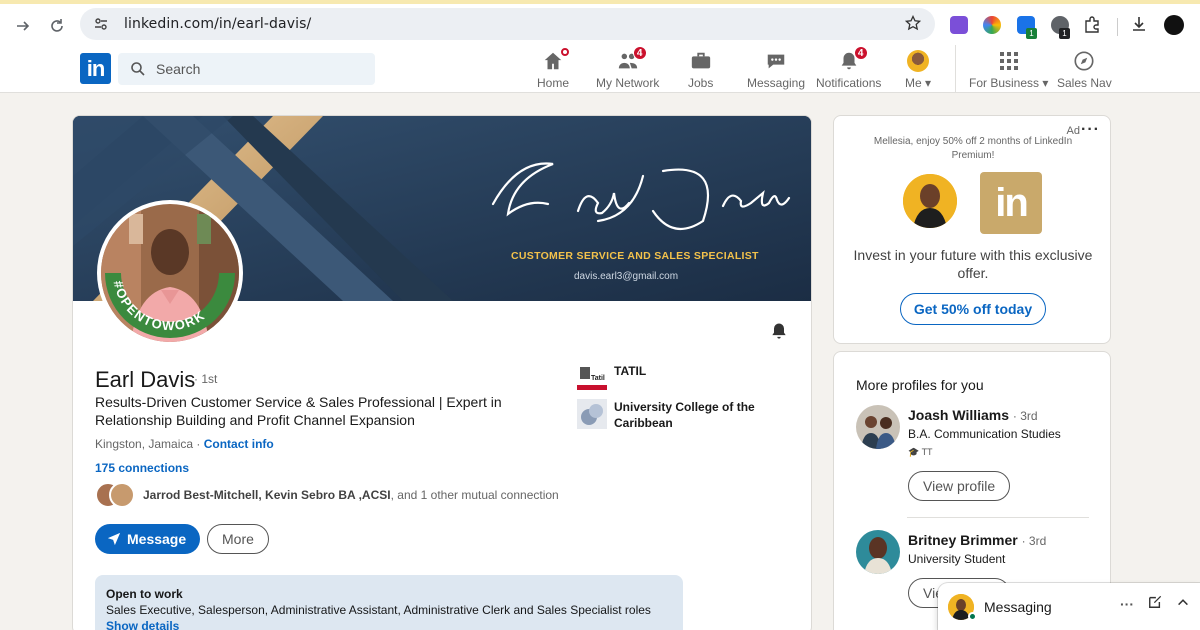 This screenshot has width=1200, height=630. I want to click on nav-label: Home, so click(553, 83).